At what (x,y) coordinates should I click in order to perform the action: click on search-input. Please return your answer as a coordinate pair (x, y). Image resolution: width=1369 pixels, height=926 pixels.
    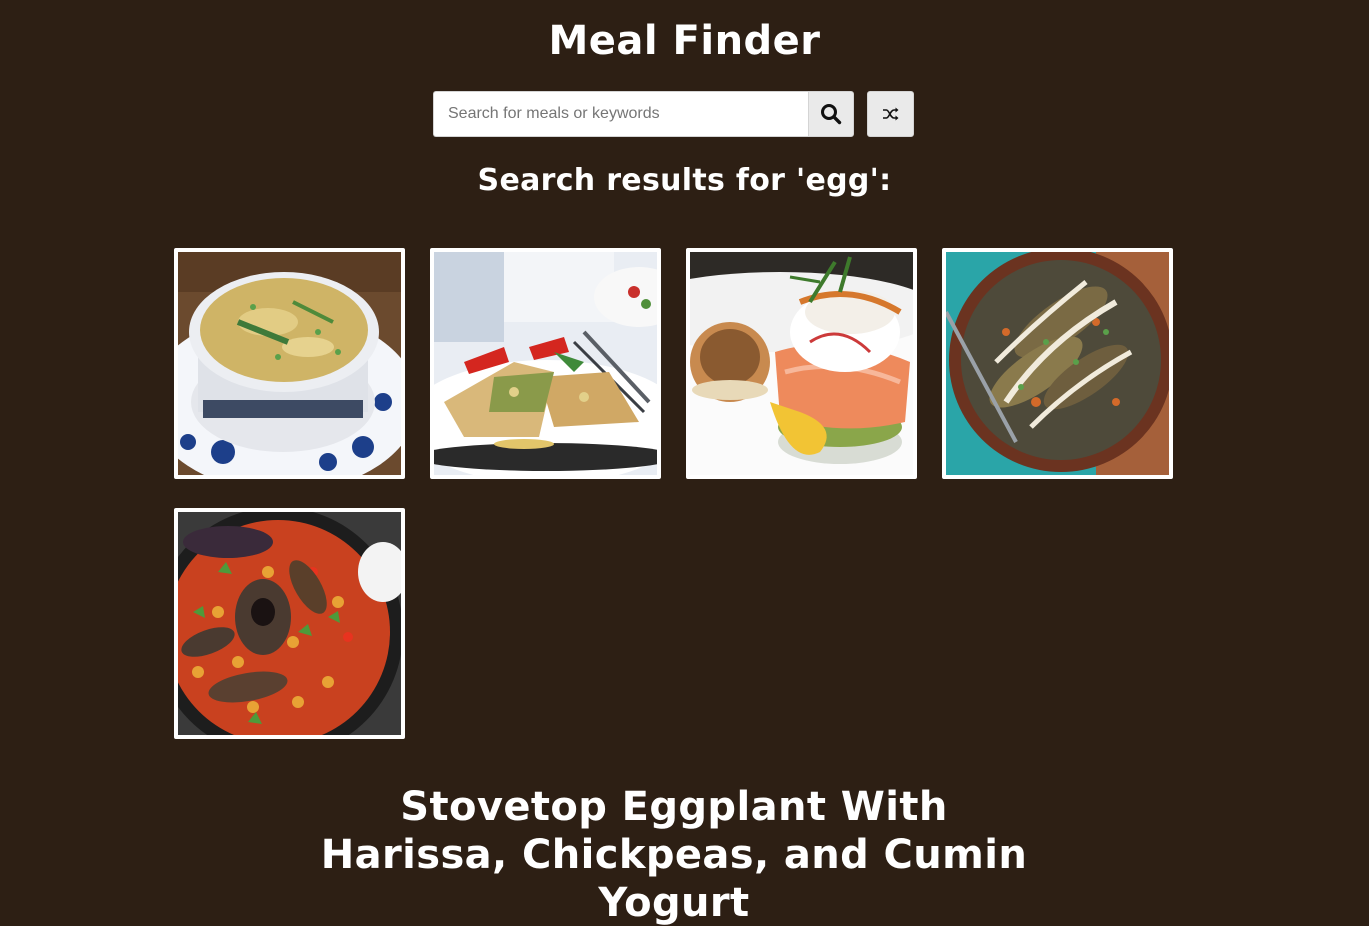
    Looking at the image, I should click on (620, 114).